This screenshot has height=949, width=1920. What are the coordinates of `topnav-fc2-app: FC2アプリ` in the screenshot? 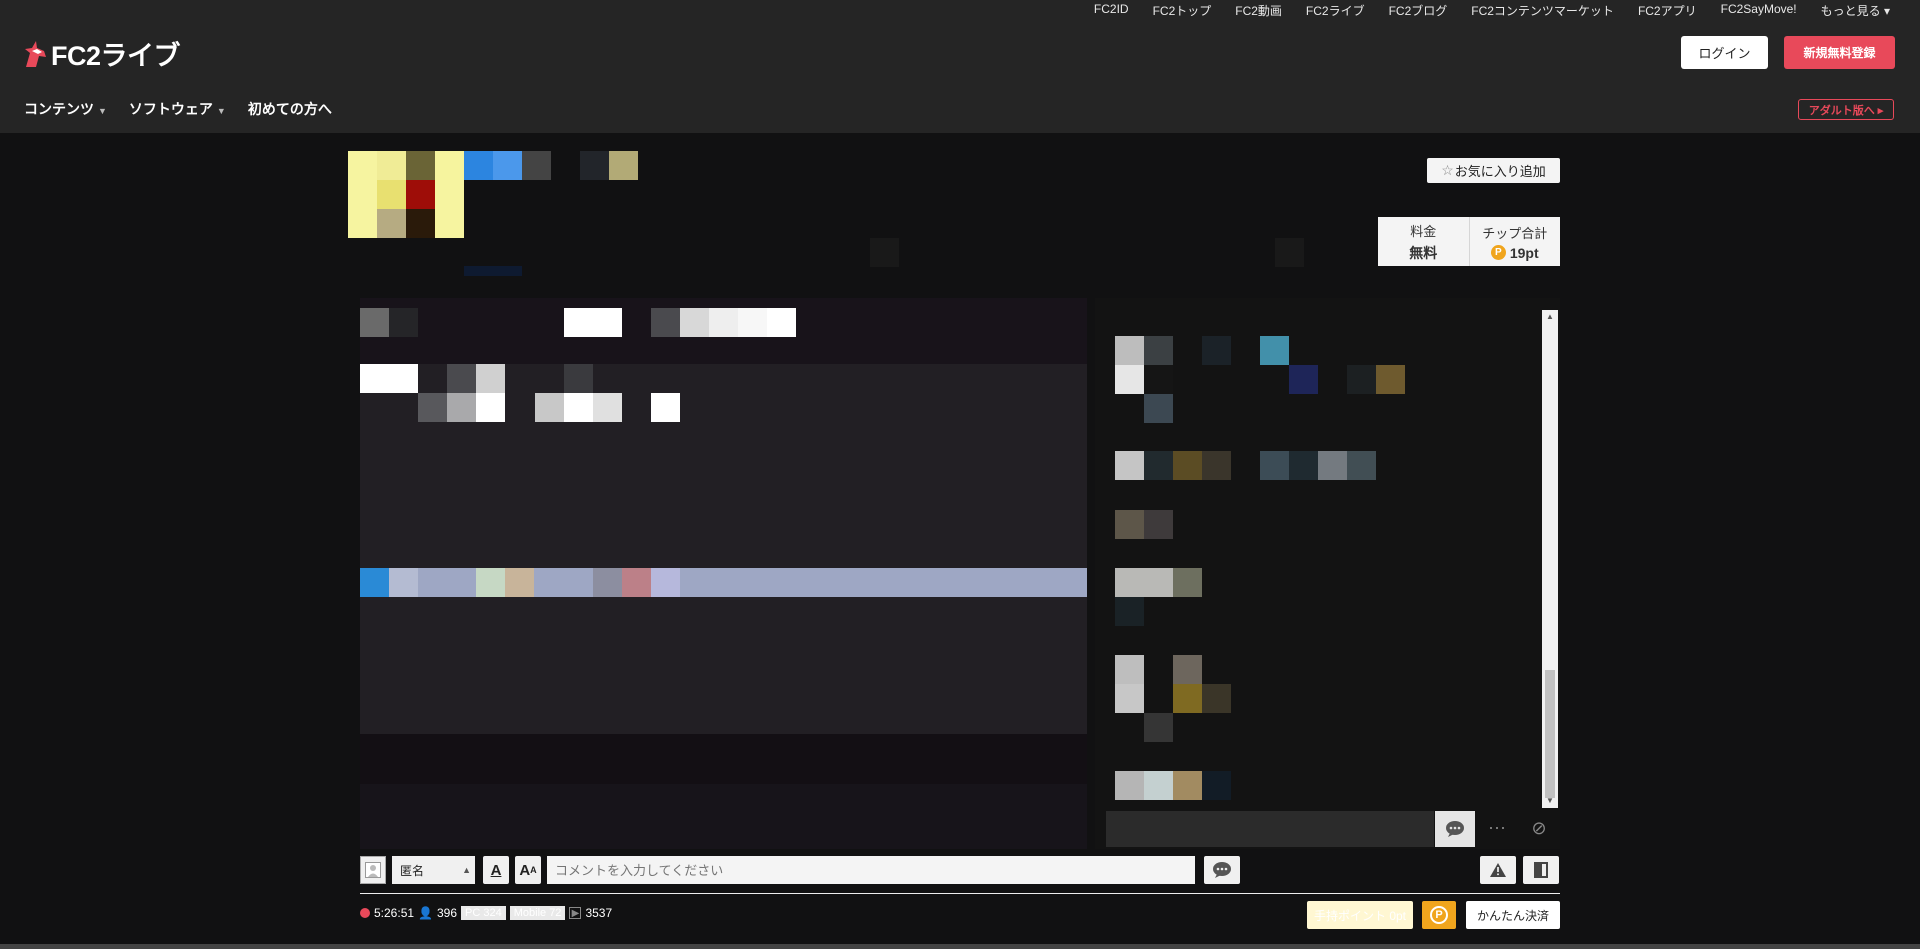 It's located at (1667, 10).